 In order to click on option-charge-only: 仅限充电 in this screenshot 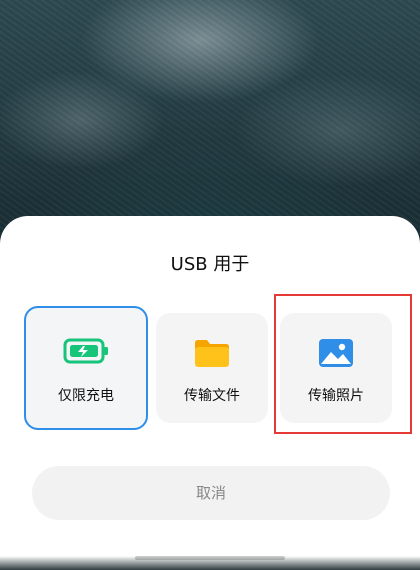, I will do `click(86, 368)`.